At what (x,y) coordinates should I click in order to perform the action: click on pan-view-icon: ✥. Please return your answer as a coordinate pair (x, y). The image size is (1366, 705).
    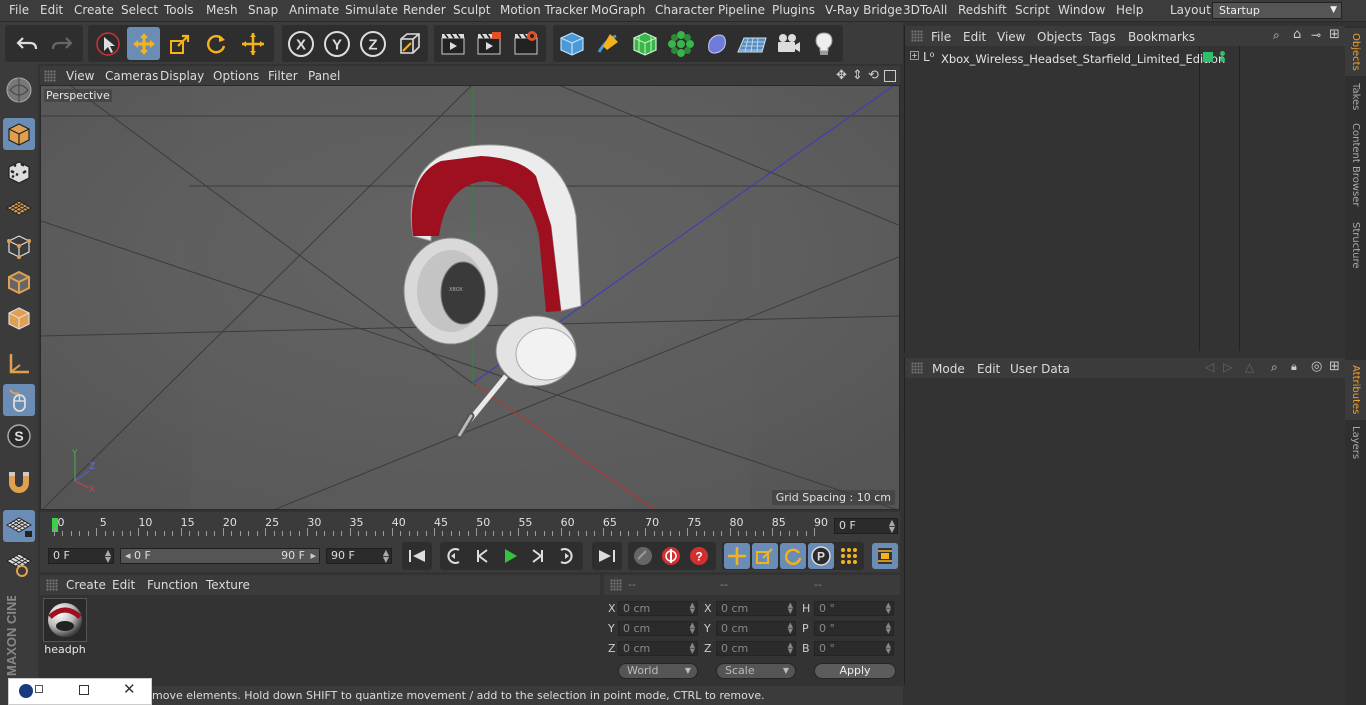
    Looking at the image, I should click on (841, 75).